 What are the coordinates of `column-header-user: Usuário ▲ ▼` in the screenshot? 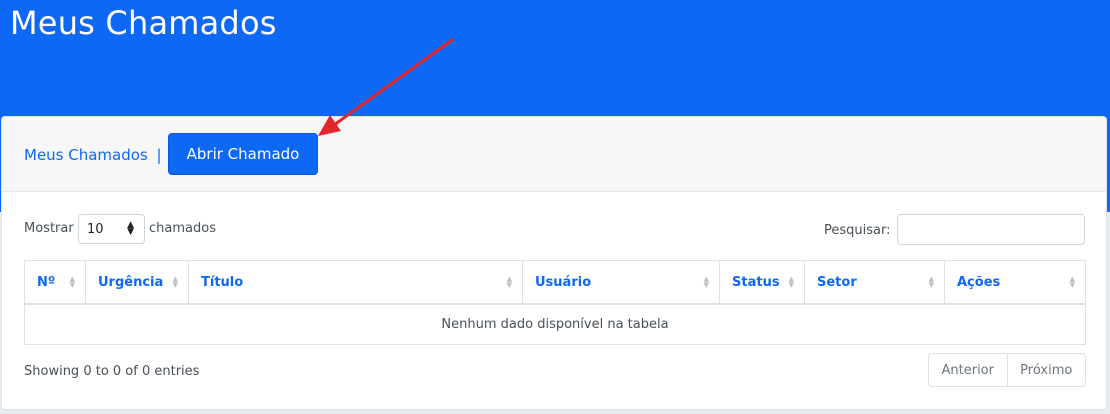 It's located at (621, 282).